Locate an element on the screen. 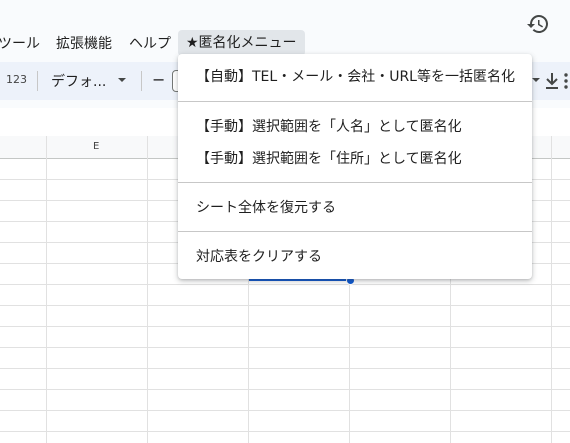 This screenshot has width=570, height=443. menu-item-label: シート全体を復元する is located at coordinates (266, 208).